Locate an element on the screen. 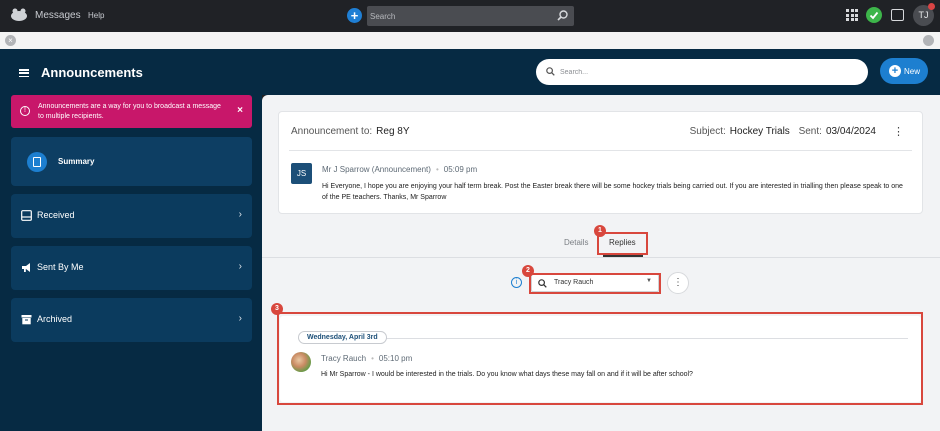  new-button-label: New is located at coordinates (912, 71).